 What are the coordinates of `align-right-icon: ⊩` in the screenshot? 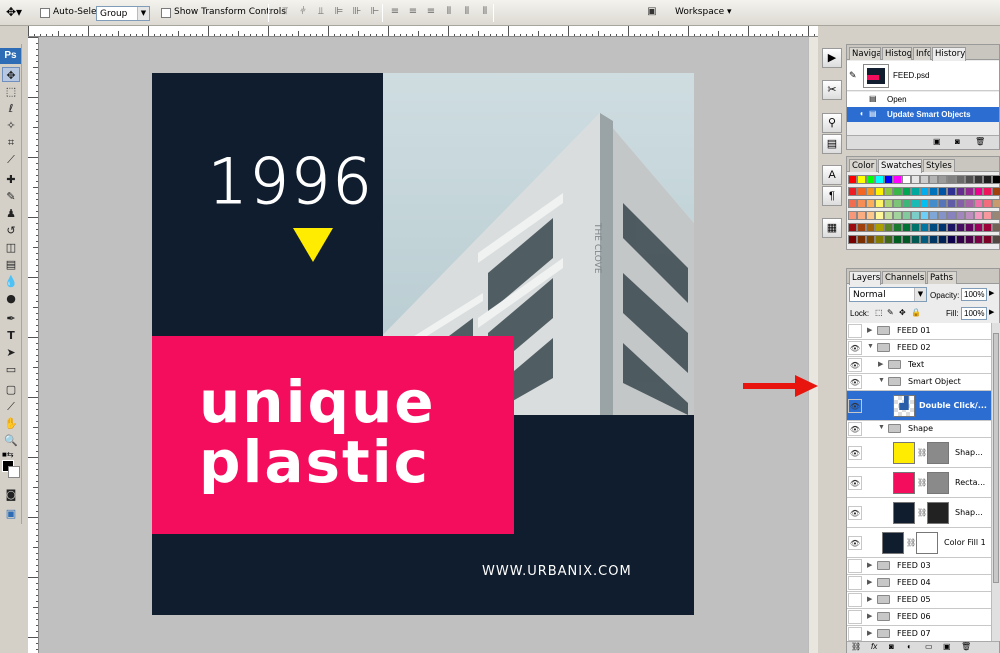 It's located at (375, 12).